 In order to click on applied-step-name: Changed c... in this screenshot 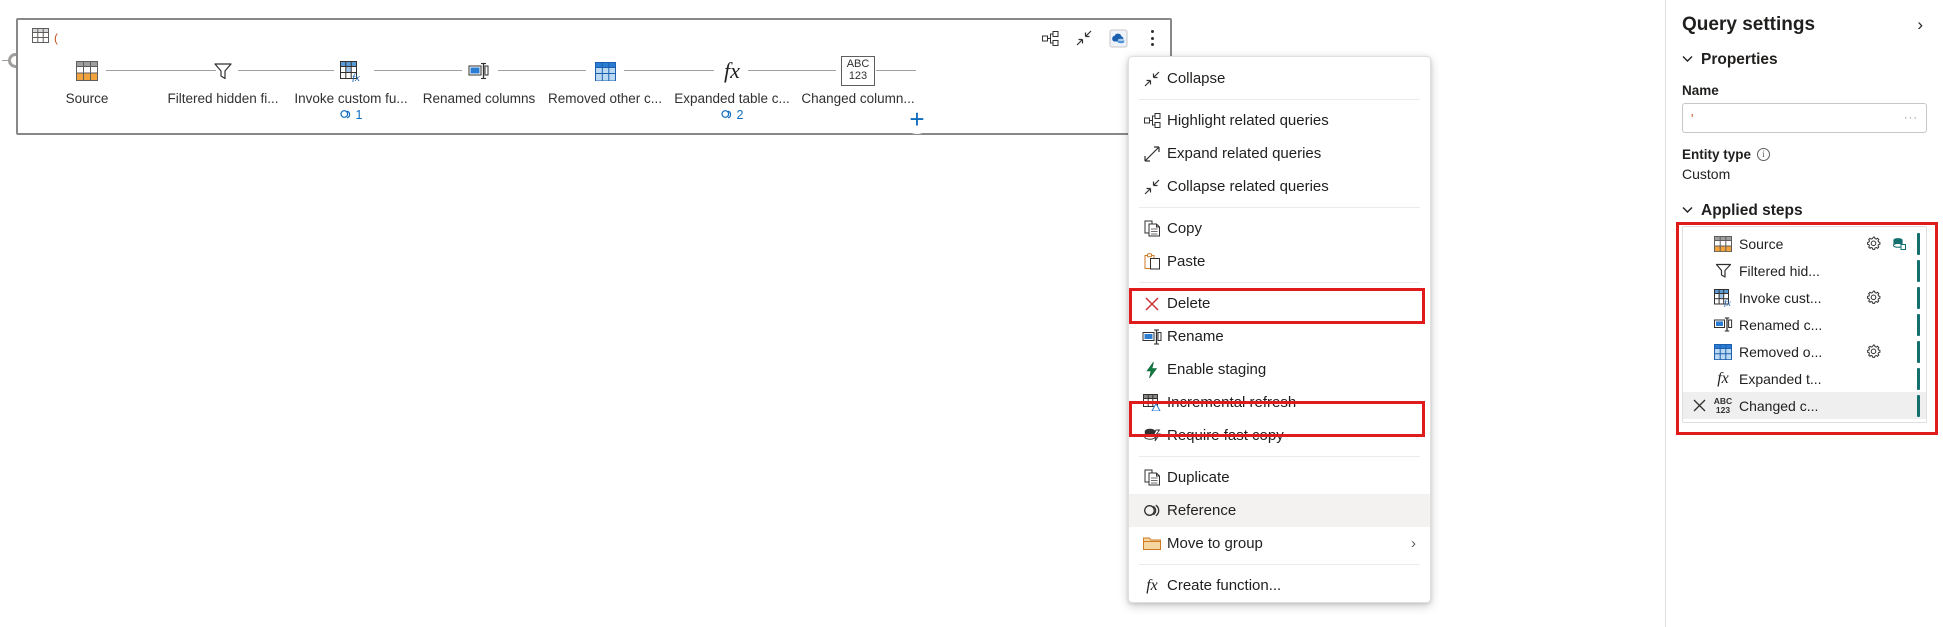, I will do `click(1779, 405)`.